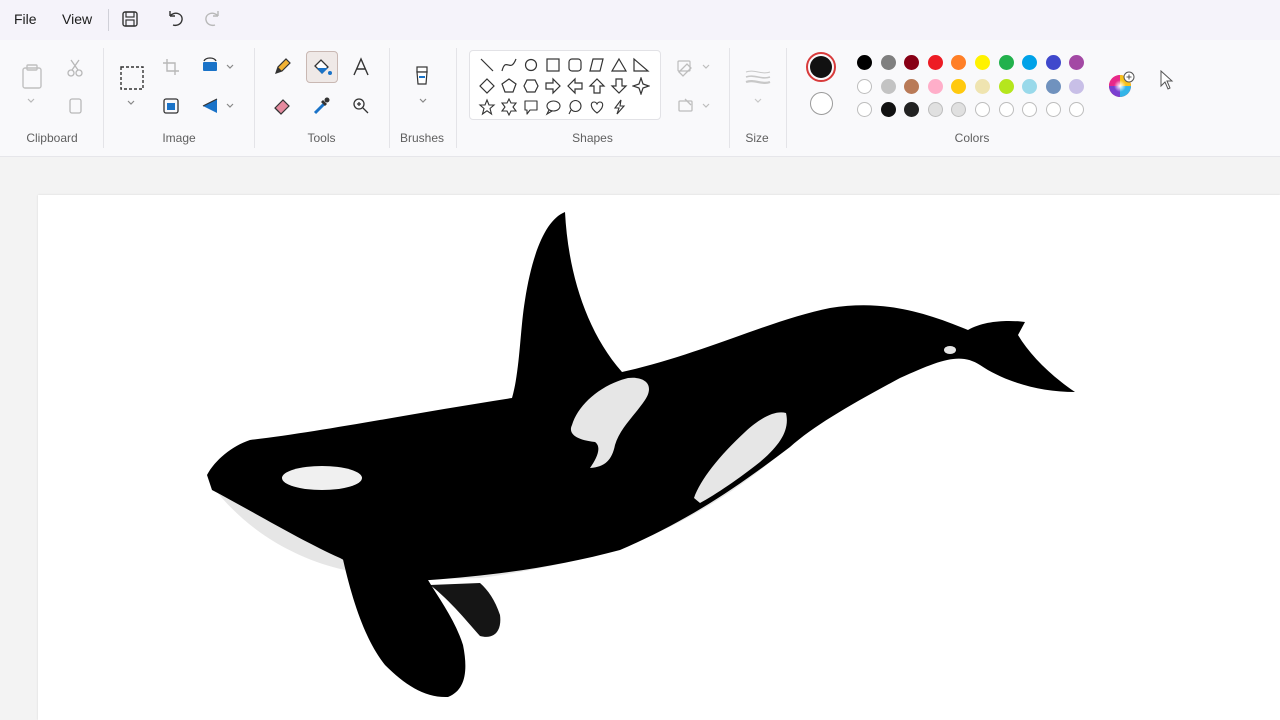  I want to click on magnifier-icon, so click(361, 106).